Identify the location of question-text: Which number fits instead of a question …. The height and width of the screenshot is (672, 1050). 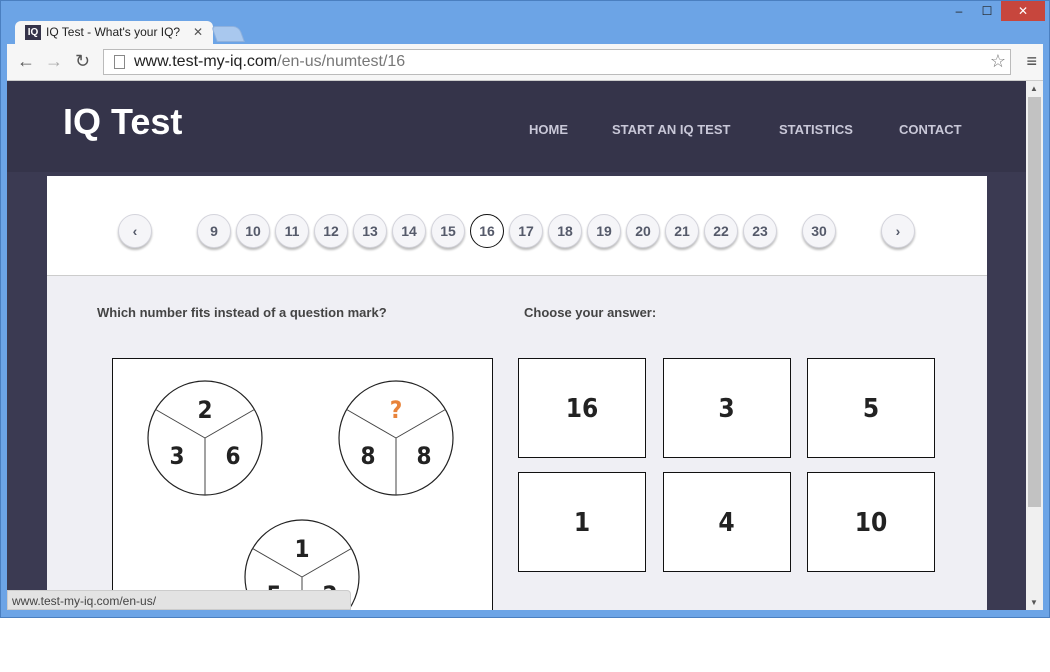
(242, 312).